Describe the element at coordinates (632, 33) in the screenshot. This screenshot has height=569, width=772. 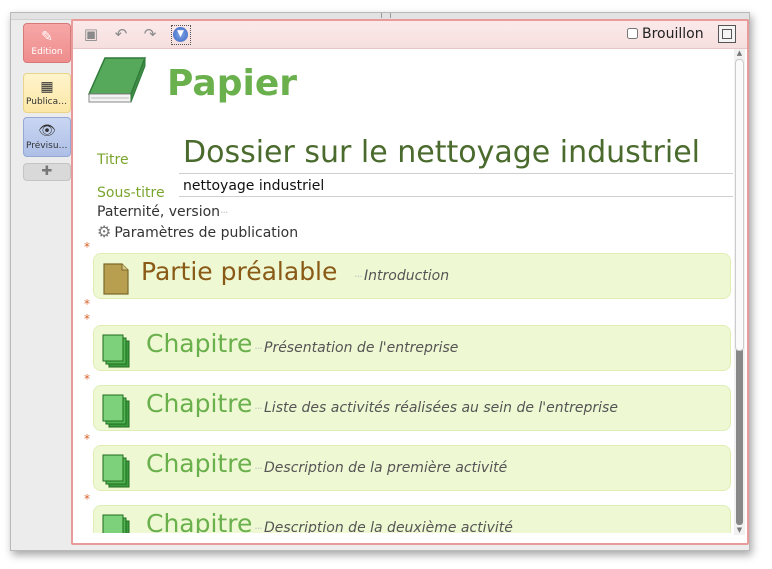
I see `draft-checkbox` at that location.